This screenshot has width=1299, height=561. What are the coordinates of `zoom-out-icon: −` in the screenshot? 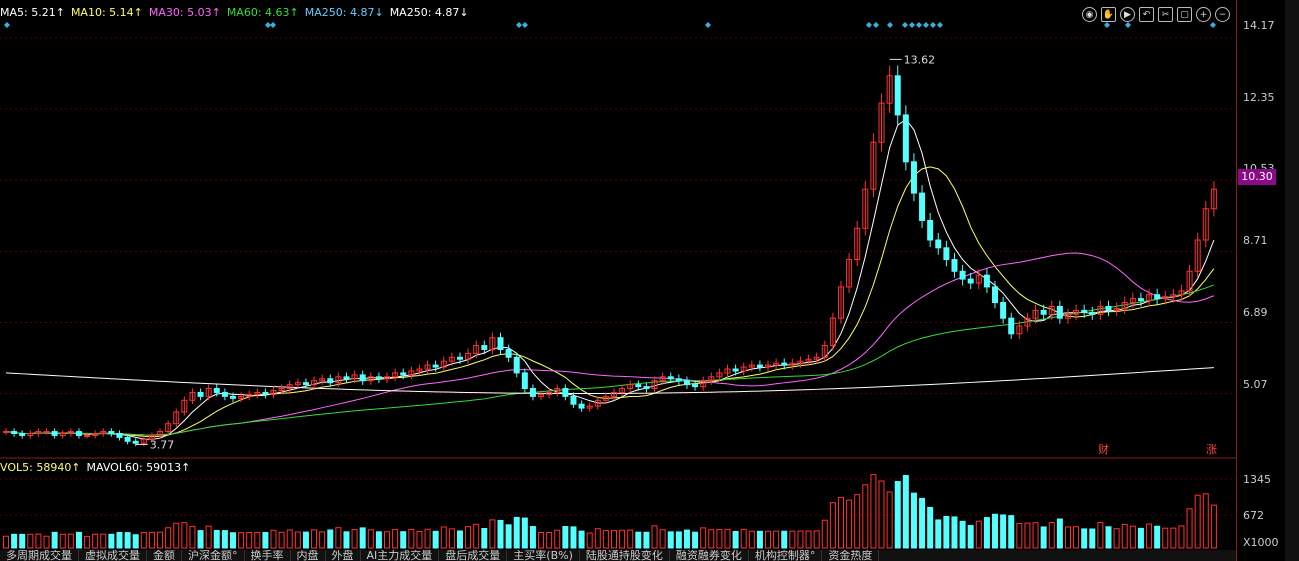 It's located at (1222, 14).